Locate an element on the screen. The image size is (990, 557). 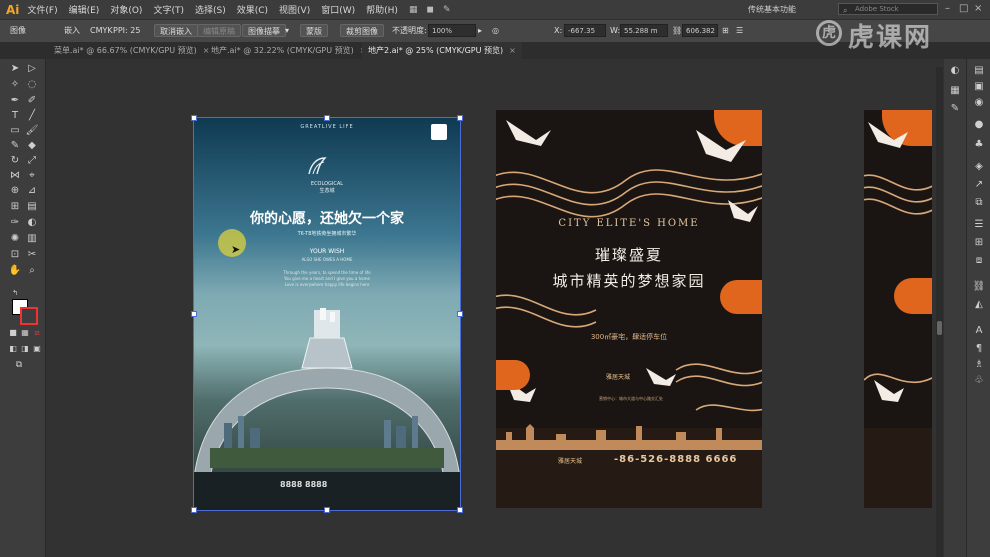
rectangle-tool-icon: ▭ is located at coordinates (15, 131).